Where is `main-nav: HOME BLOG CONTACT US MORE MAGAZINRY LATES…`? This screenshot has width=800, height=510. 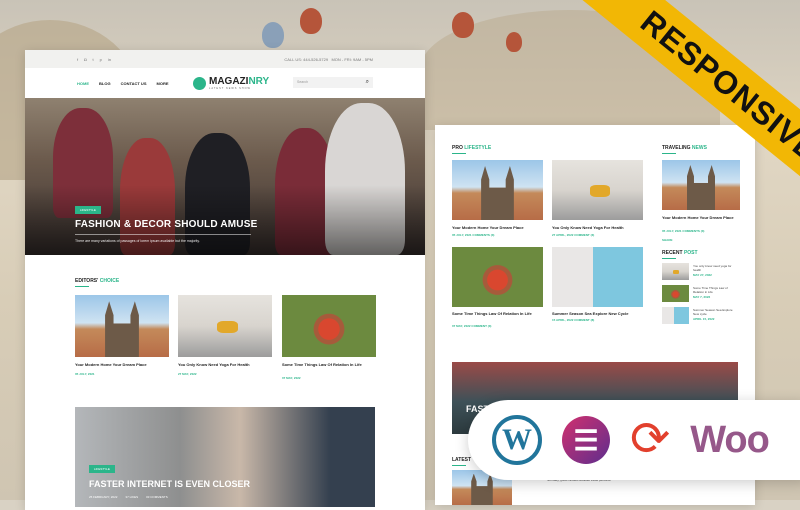
main-nav: HOME BLOG CONTACT US MORE MAGAZINRY LATES… is located at coordinates (225, 83).